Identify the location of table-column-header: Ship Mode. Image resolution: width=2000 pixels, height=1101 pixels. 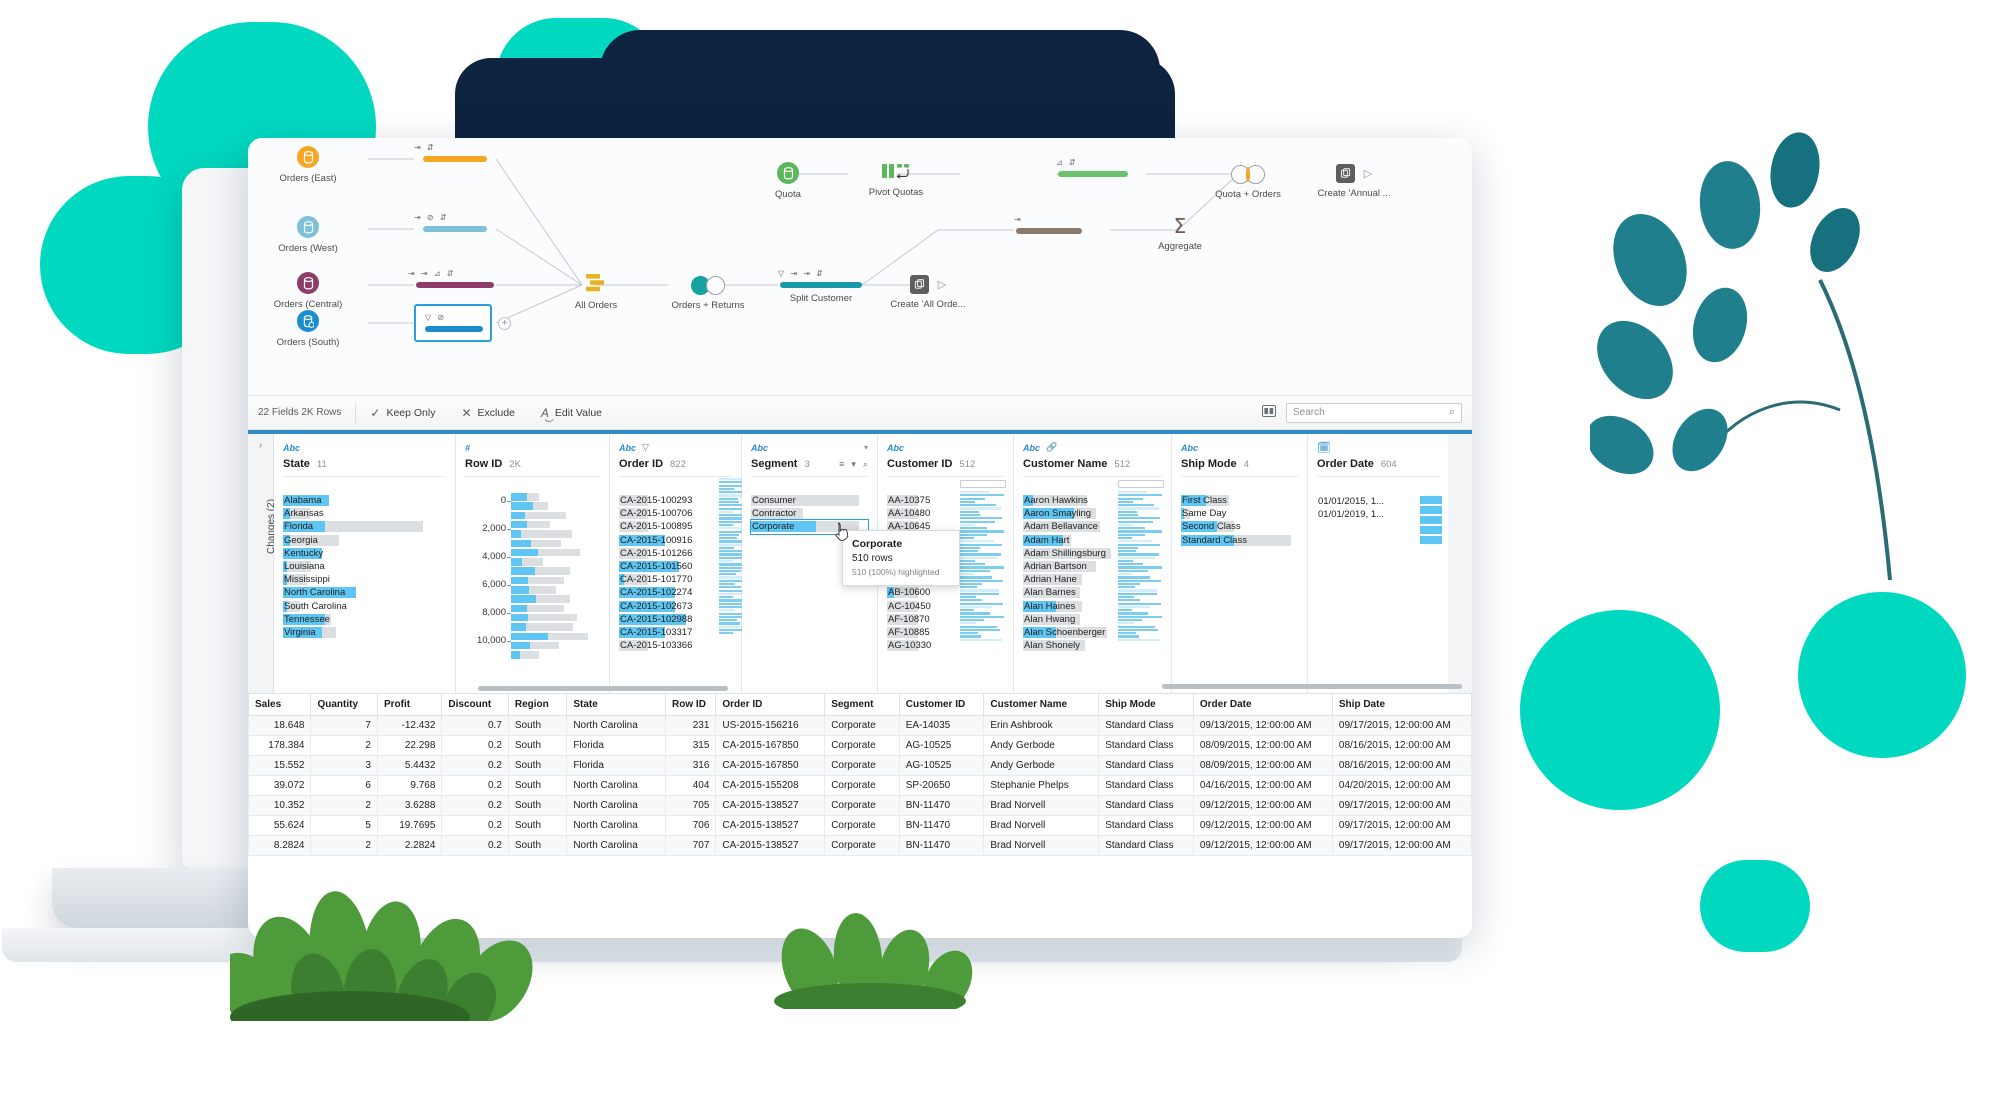
(1146, 704).